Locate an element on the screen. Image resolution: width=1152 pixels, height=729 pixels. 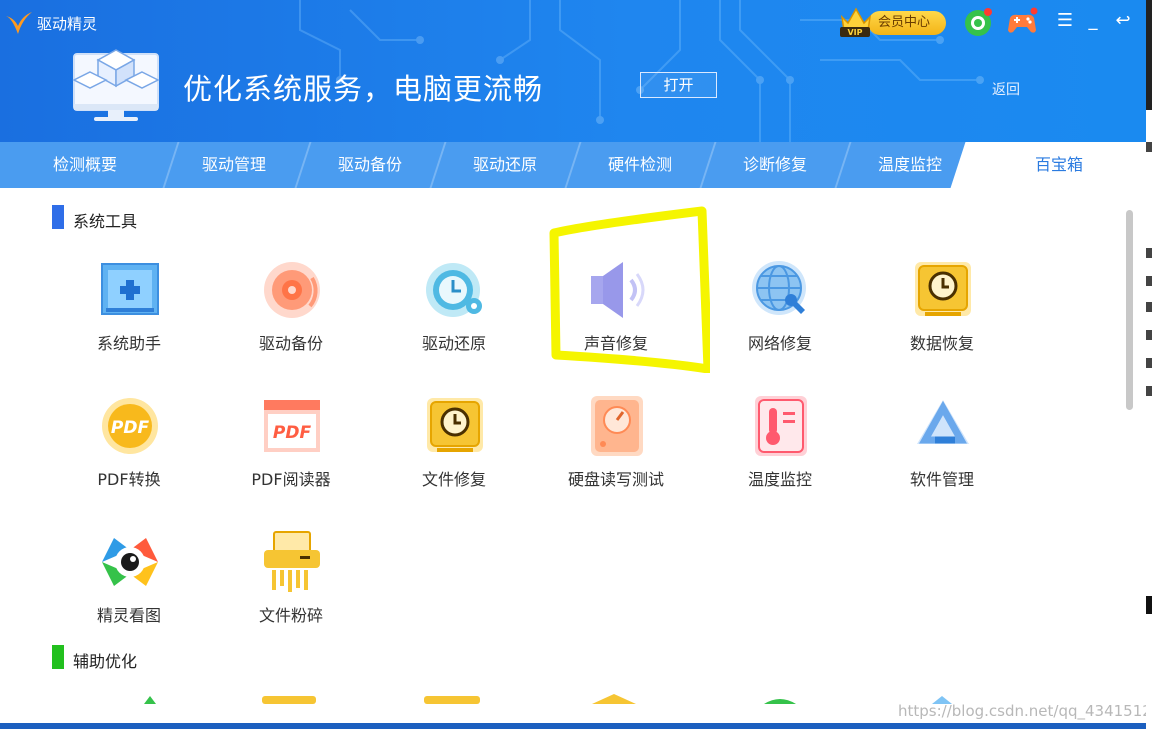
monitor-plus-icon is located at coordinates (130, 289).